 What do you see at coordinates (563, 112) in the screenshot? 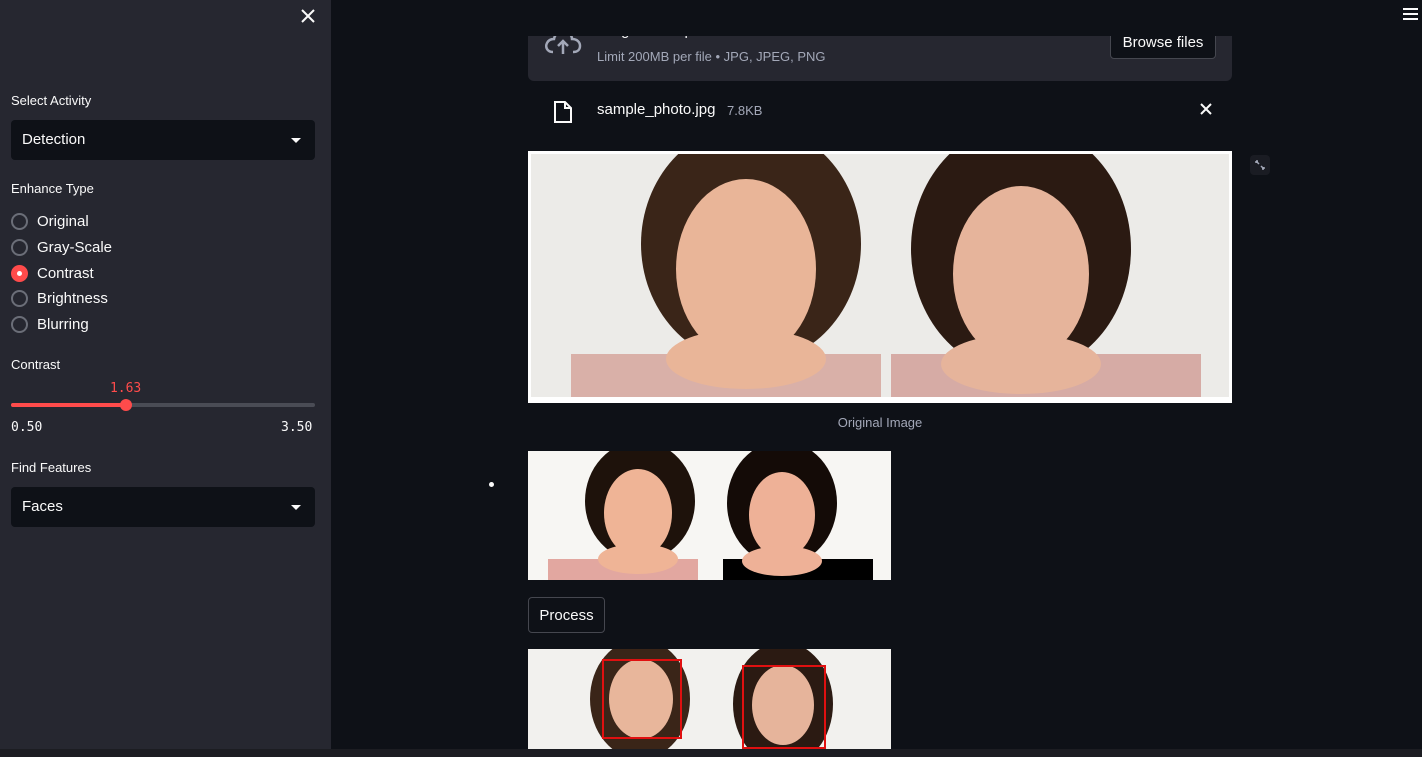
I see `file-icon` at bounding box center [563, 112].